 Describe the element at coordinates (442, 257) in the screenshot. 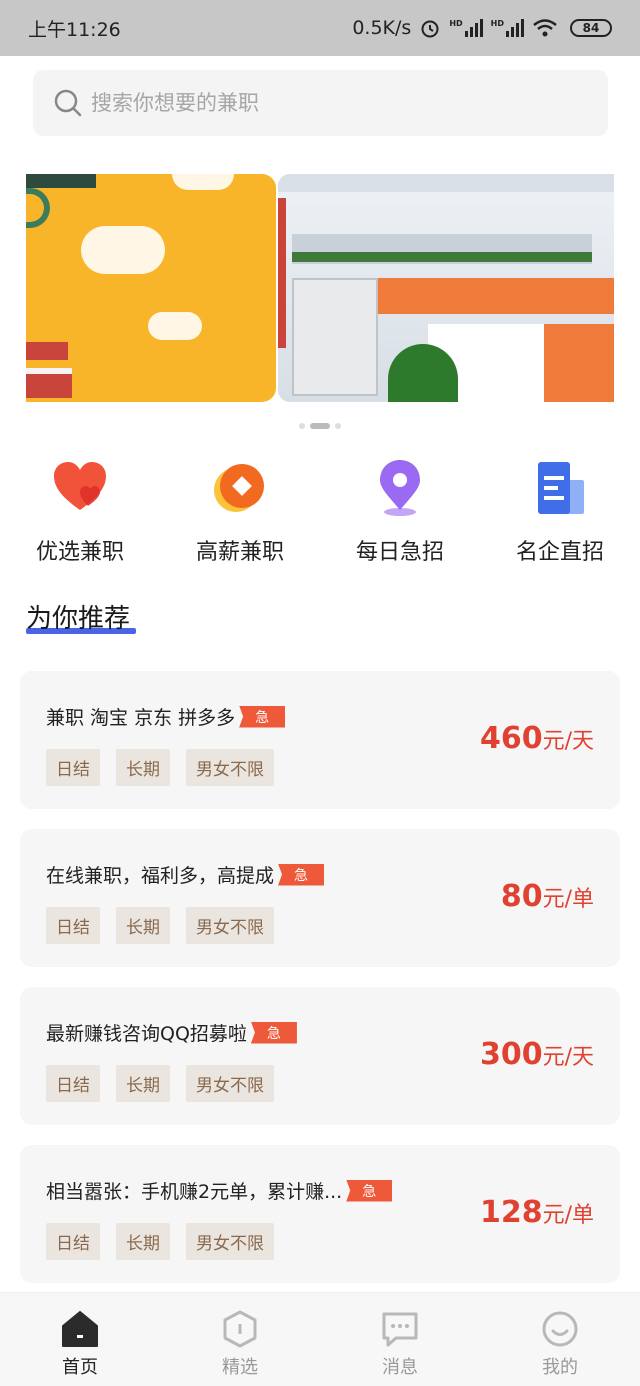

I see `office-plants-row` at that location.